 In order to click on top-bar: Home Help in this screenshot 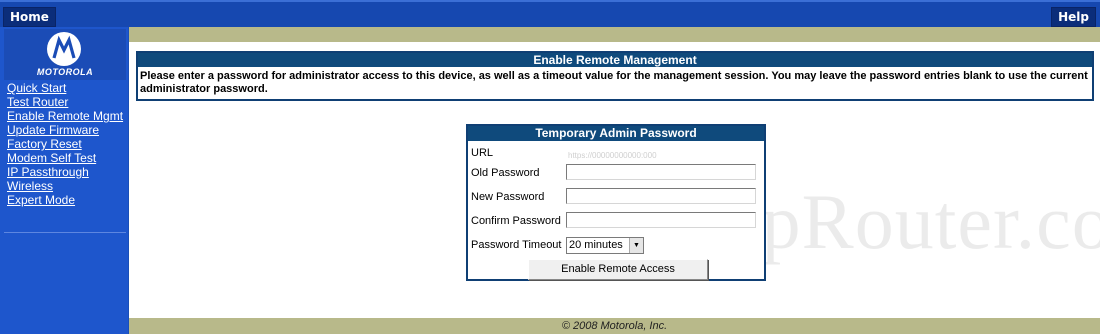, I will do `click(550, 13)`.